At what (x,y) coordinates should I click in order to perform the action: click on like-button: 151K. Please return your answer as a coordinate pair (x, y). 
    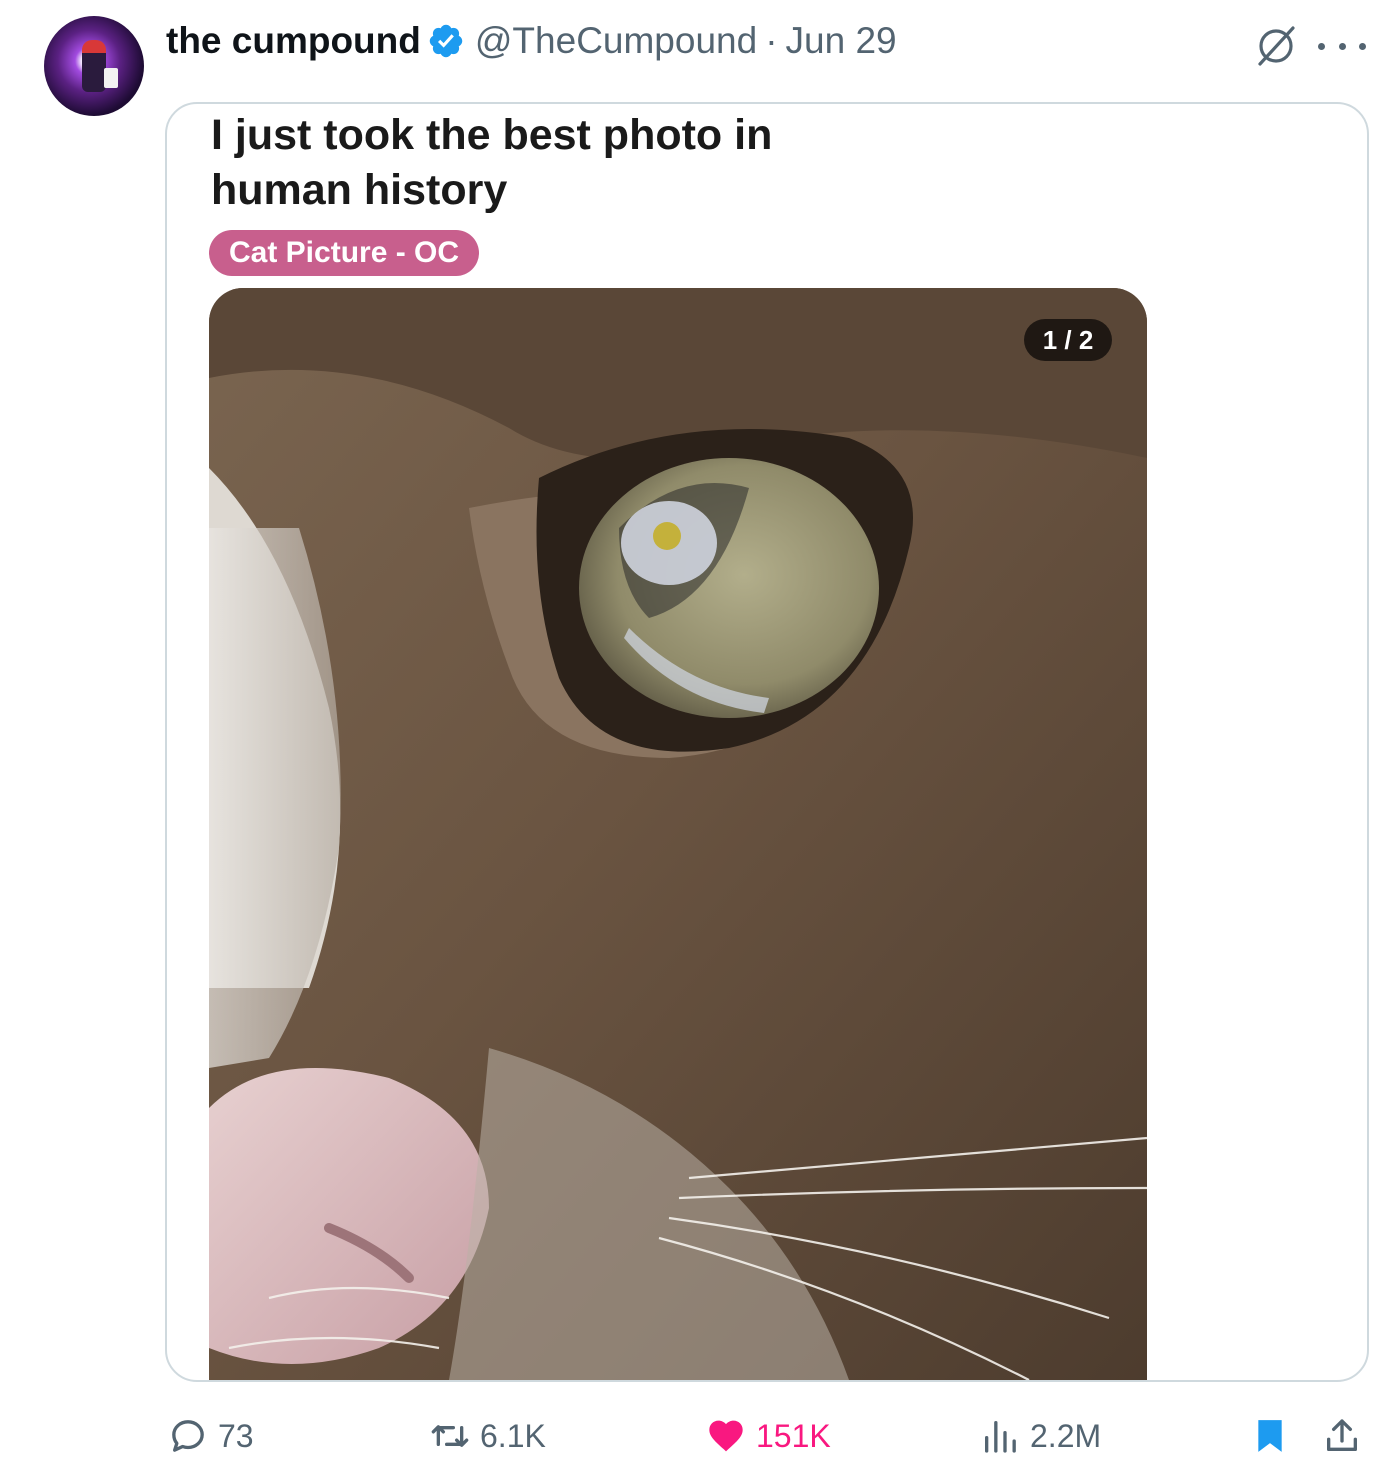
    Looking at the image, I should click on (768, 1436).